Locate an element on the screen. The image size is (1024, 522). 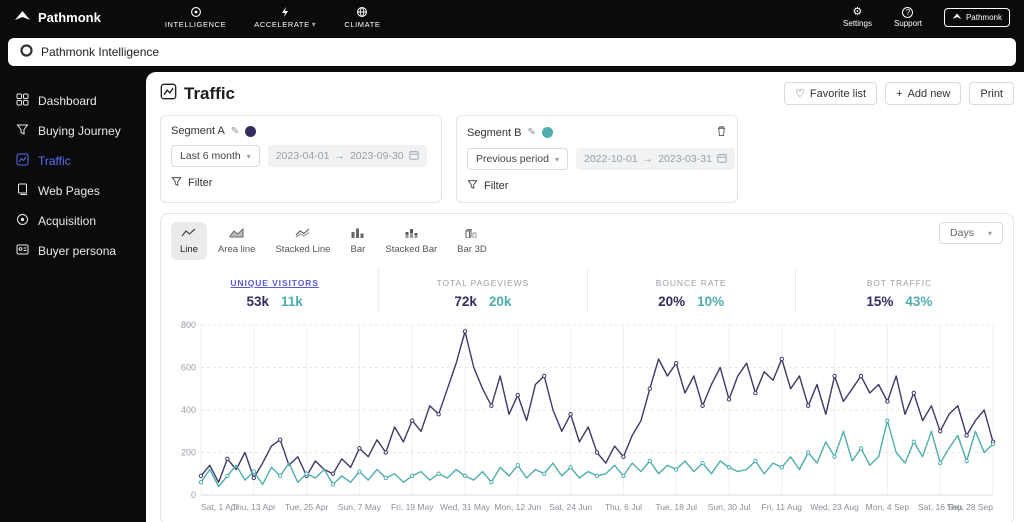
stat-total-pageviews: TOTAL PAGEVIEWS 72k 20k is located at coordinates (482, 290).